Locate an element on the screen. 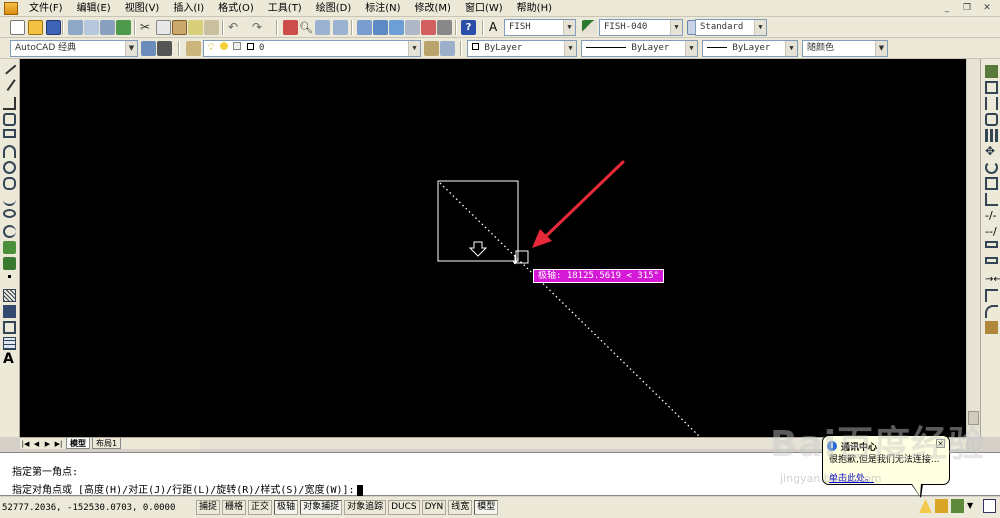 The height and width of the screenshot is (518, 1000). communication-center-icon is located at coordinates (957, 506).